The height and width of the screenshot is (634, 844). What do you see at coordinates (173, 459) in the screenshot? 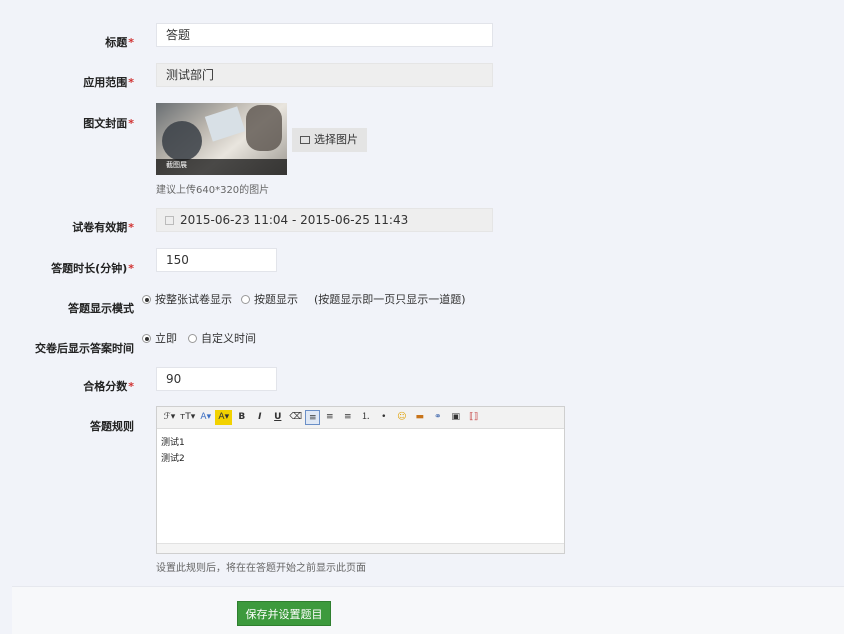
I see `editor-line: 测试2` at bounding box center [173, 459].